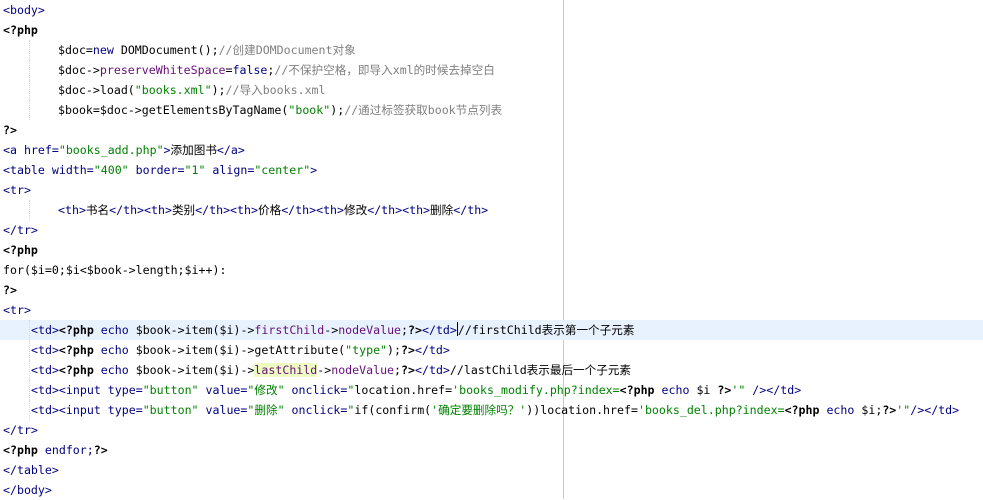  What do you see at coordinates (872, 410) in the screenshot?
I see `code-token: $i;` at bounding box center [872, 410].